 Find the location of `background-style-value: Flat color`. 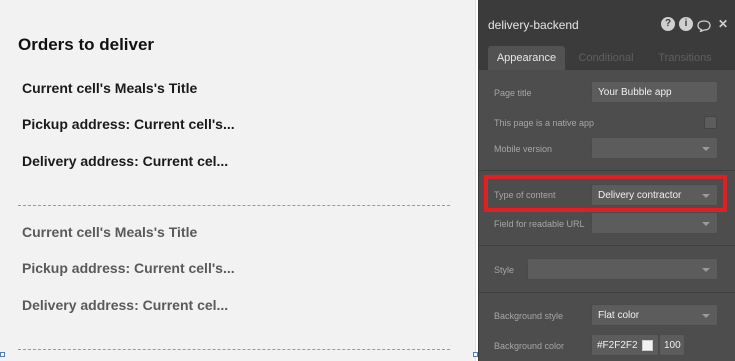

background-style-value: Flat color is located at coordinates (619, 315).